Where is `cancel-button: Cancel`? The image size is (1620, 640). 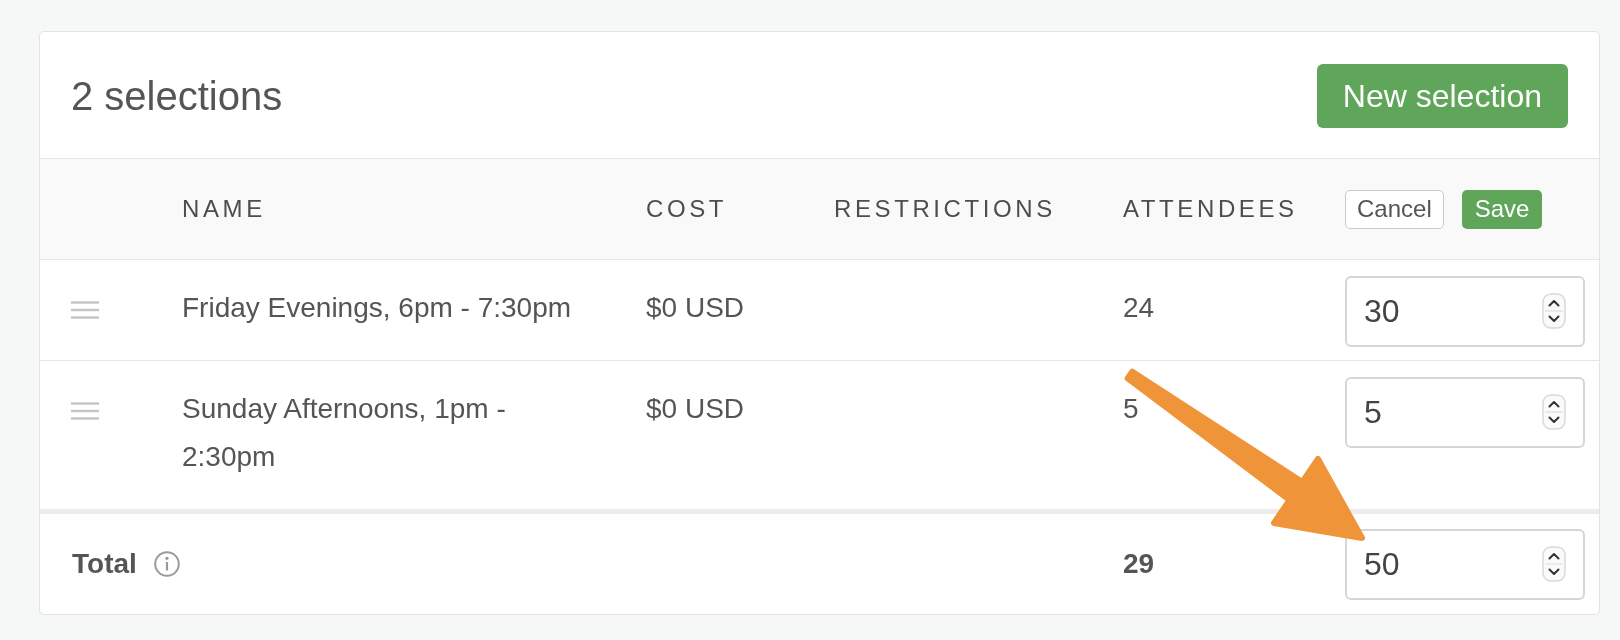 cancel-button: Cancel is located at coordinates (1394, 209).